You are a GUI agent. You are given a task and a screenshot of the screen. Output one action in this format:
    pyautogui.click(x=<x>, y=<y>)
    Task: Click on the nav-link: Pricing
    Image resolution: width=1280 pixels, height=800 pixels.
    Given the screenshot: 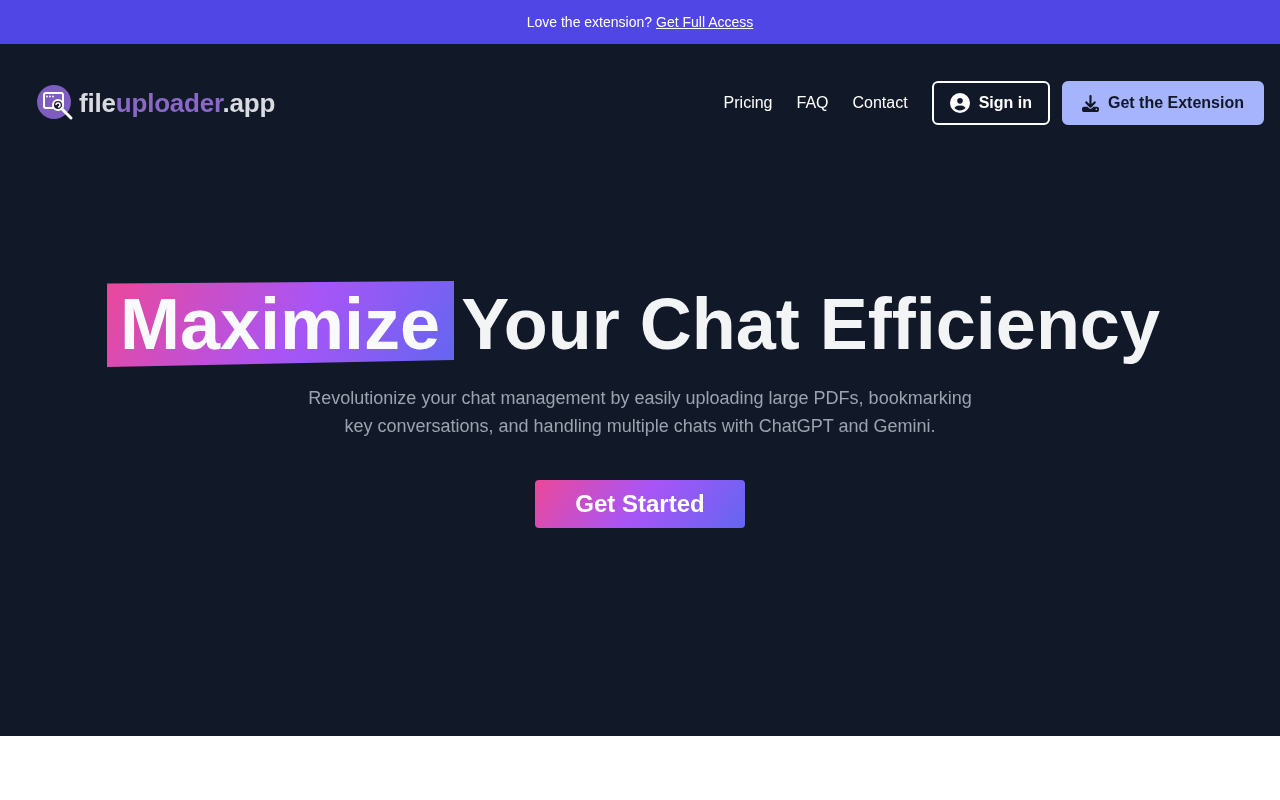 What is the action you would take?
    pyautogui.click(x=748, y=103)
    